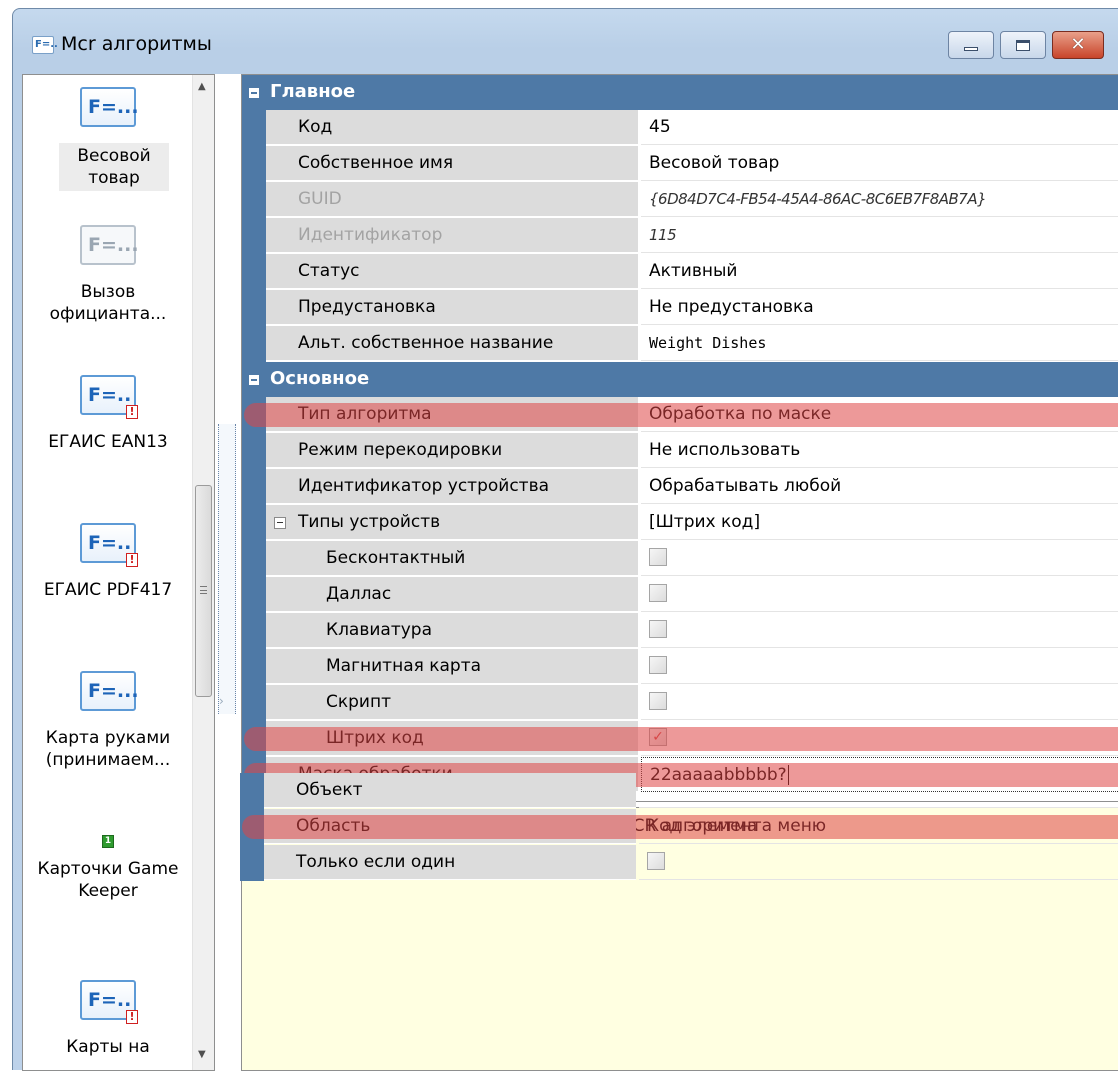  What do you see at coordinates (680, 92) in the screenshot?
I see `category-main: Главное` at bounding box center [680, 92].